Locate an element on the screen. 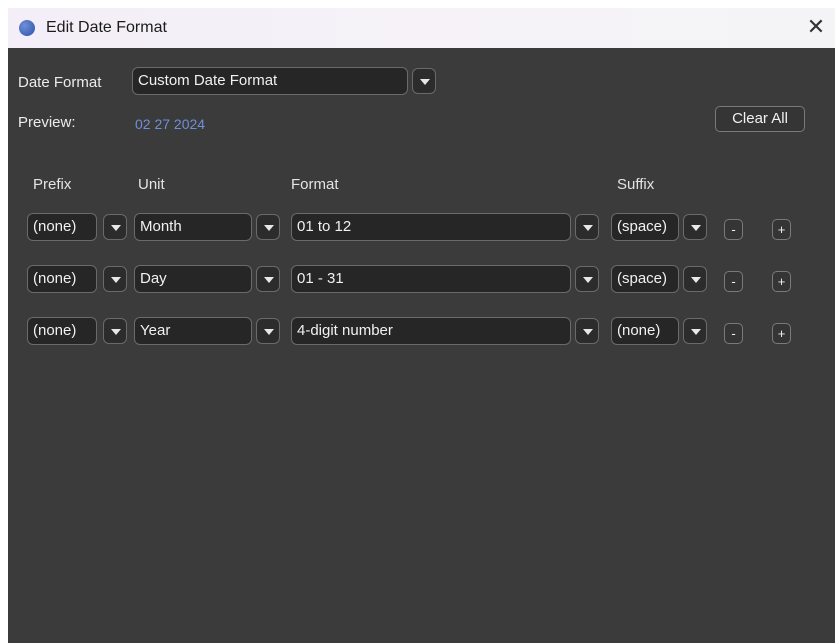 Image resolution: width=835 pixels, height=643 pixels. clear-all-button: Clear All is located at coordinates (760, 119).